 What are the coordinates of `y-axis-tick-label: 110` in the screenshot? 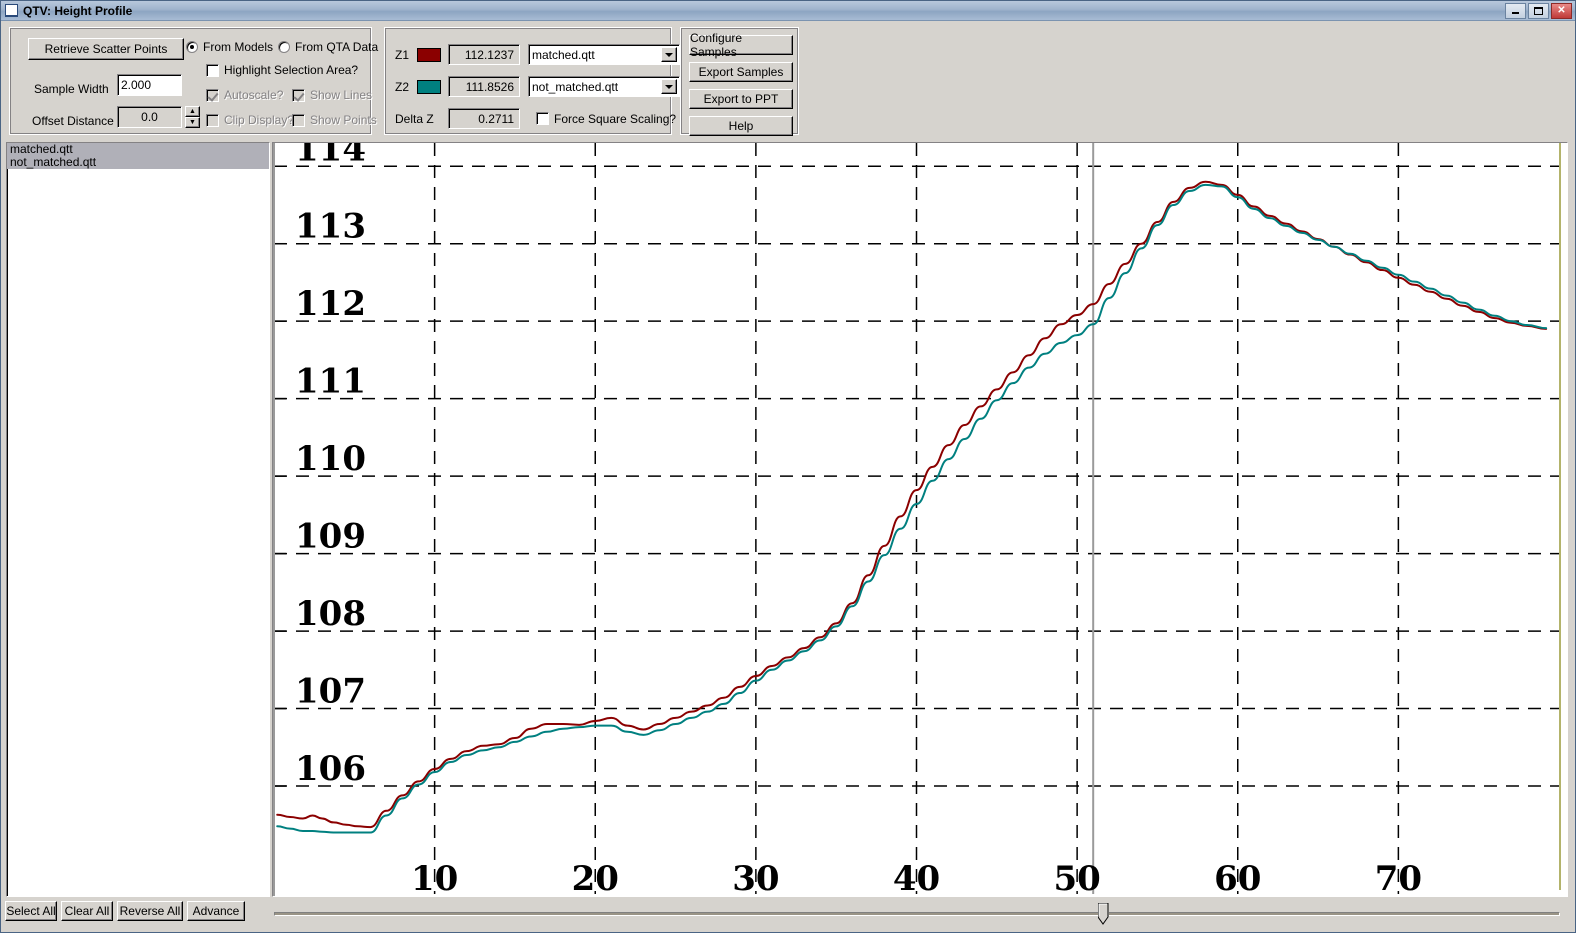 It's located at (330, 459).